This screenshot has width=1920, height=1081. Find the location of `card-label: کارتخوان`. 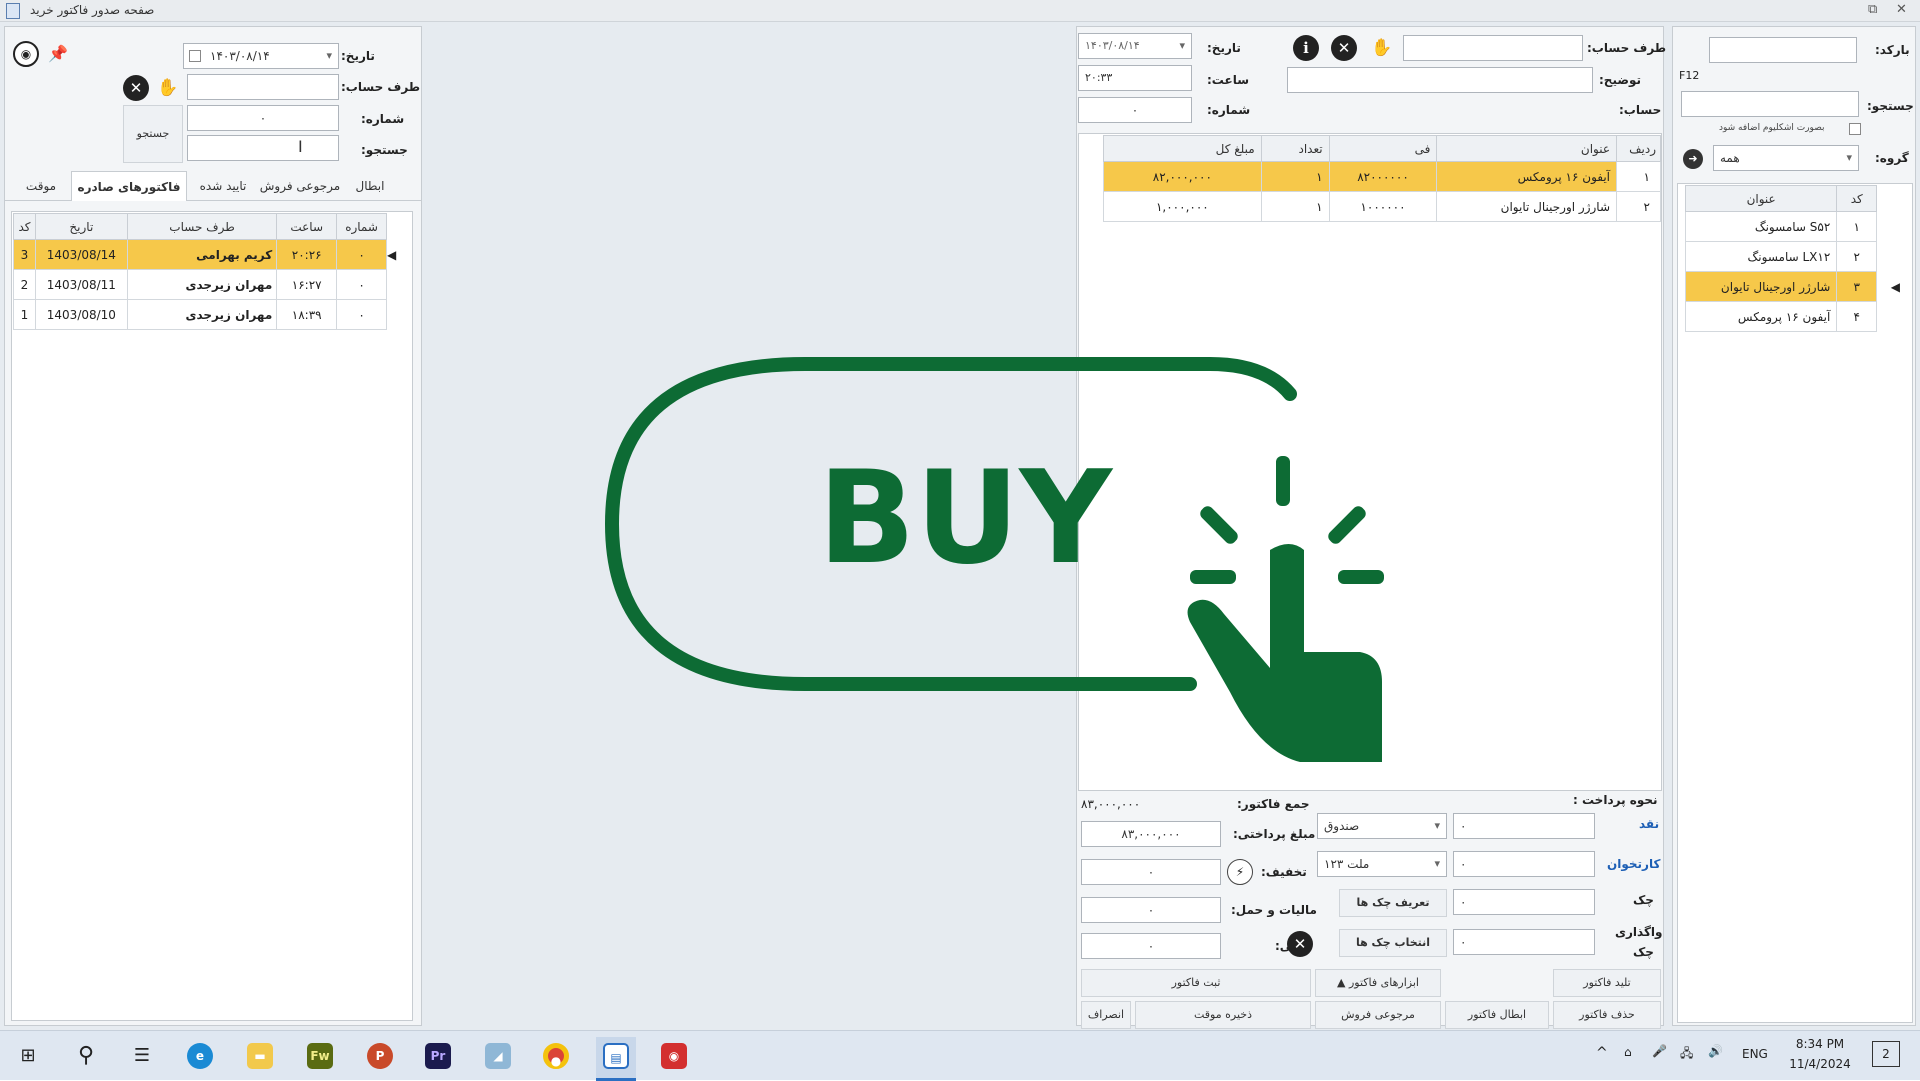

card-label: کارتخوان is located at coordinates (1634, 864).